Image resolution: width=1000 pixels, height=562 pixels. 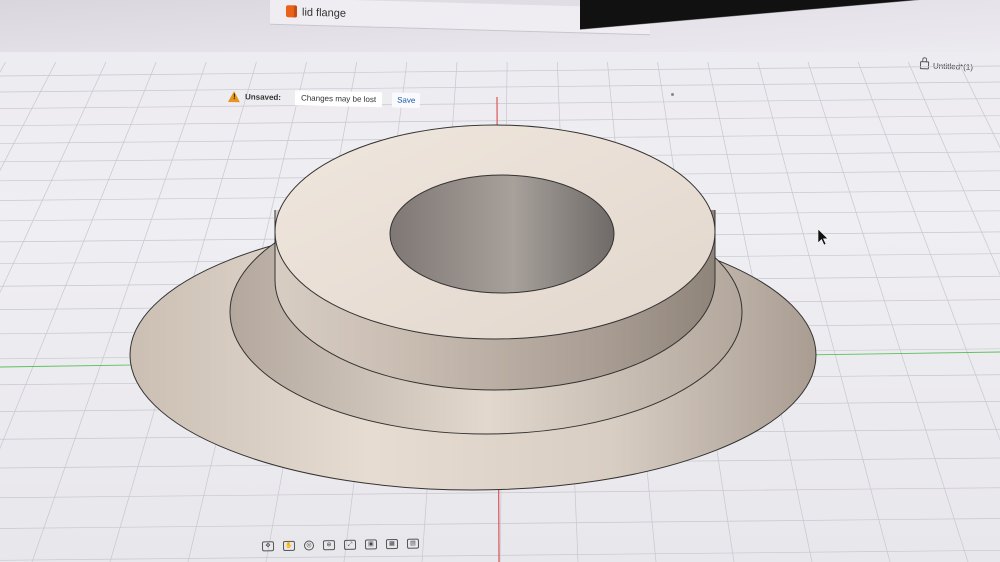 I want to click on save-button: Save, so click(x=406, y=99).